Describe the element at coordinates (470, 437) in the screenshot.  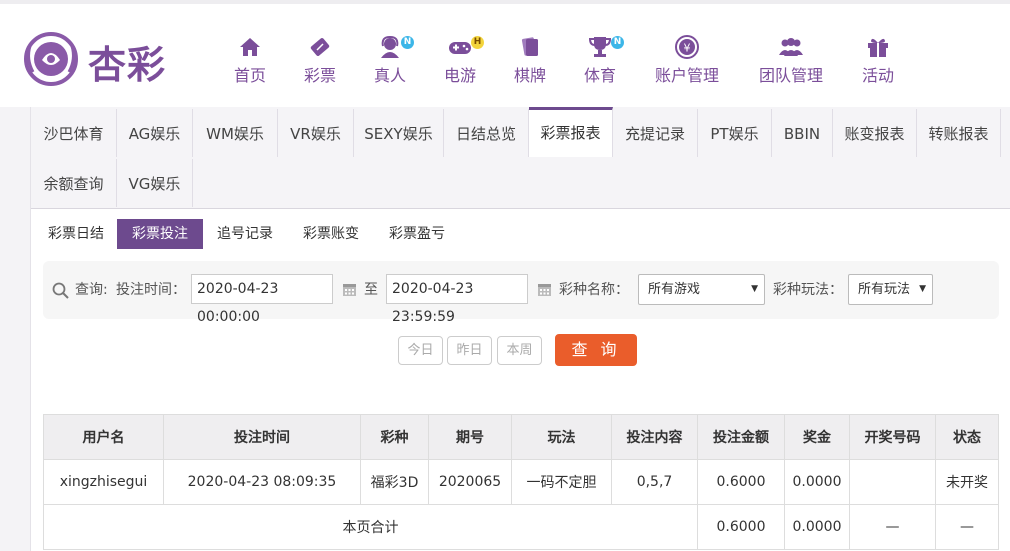
I see `column-header: 期号` at that location.